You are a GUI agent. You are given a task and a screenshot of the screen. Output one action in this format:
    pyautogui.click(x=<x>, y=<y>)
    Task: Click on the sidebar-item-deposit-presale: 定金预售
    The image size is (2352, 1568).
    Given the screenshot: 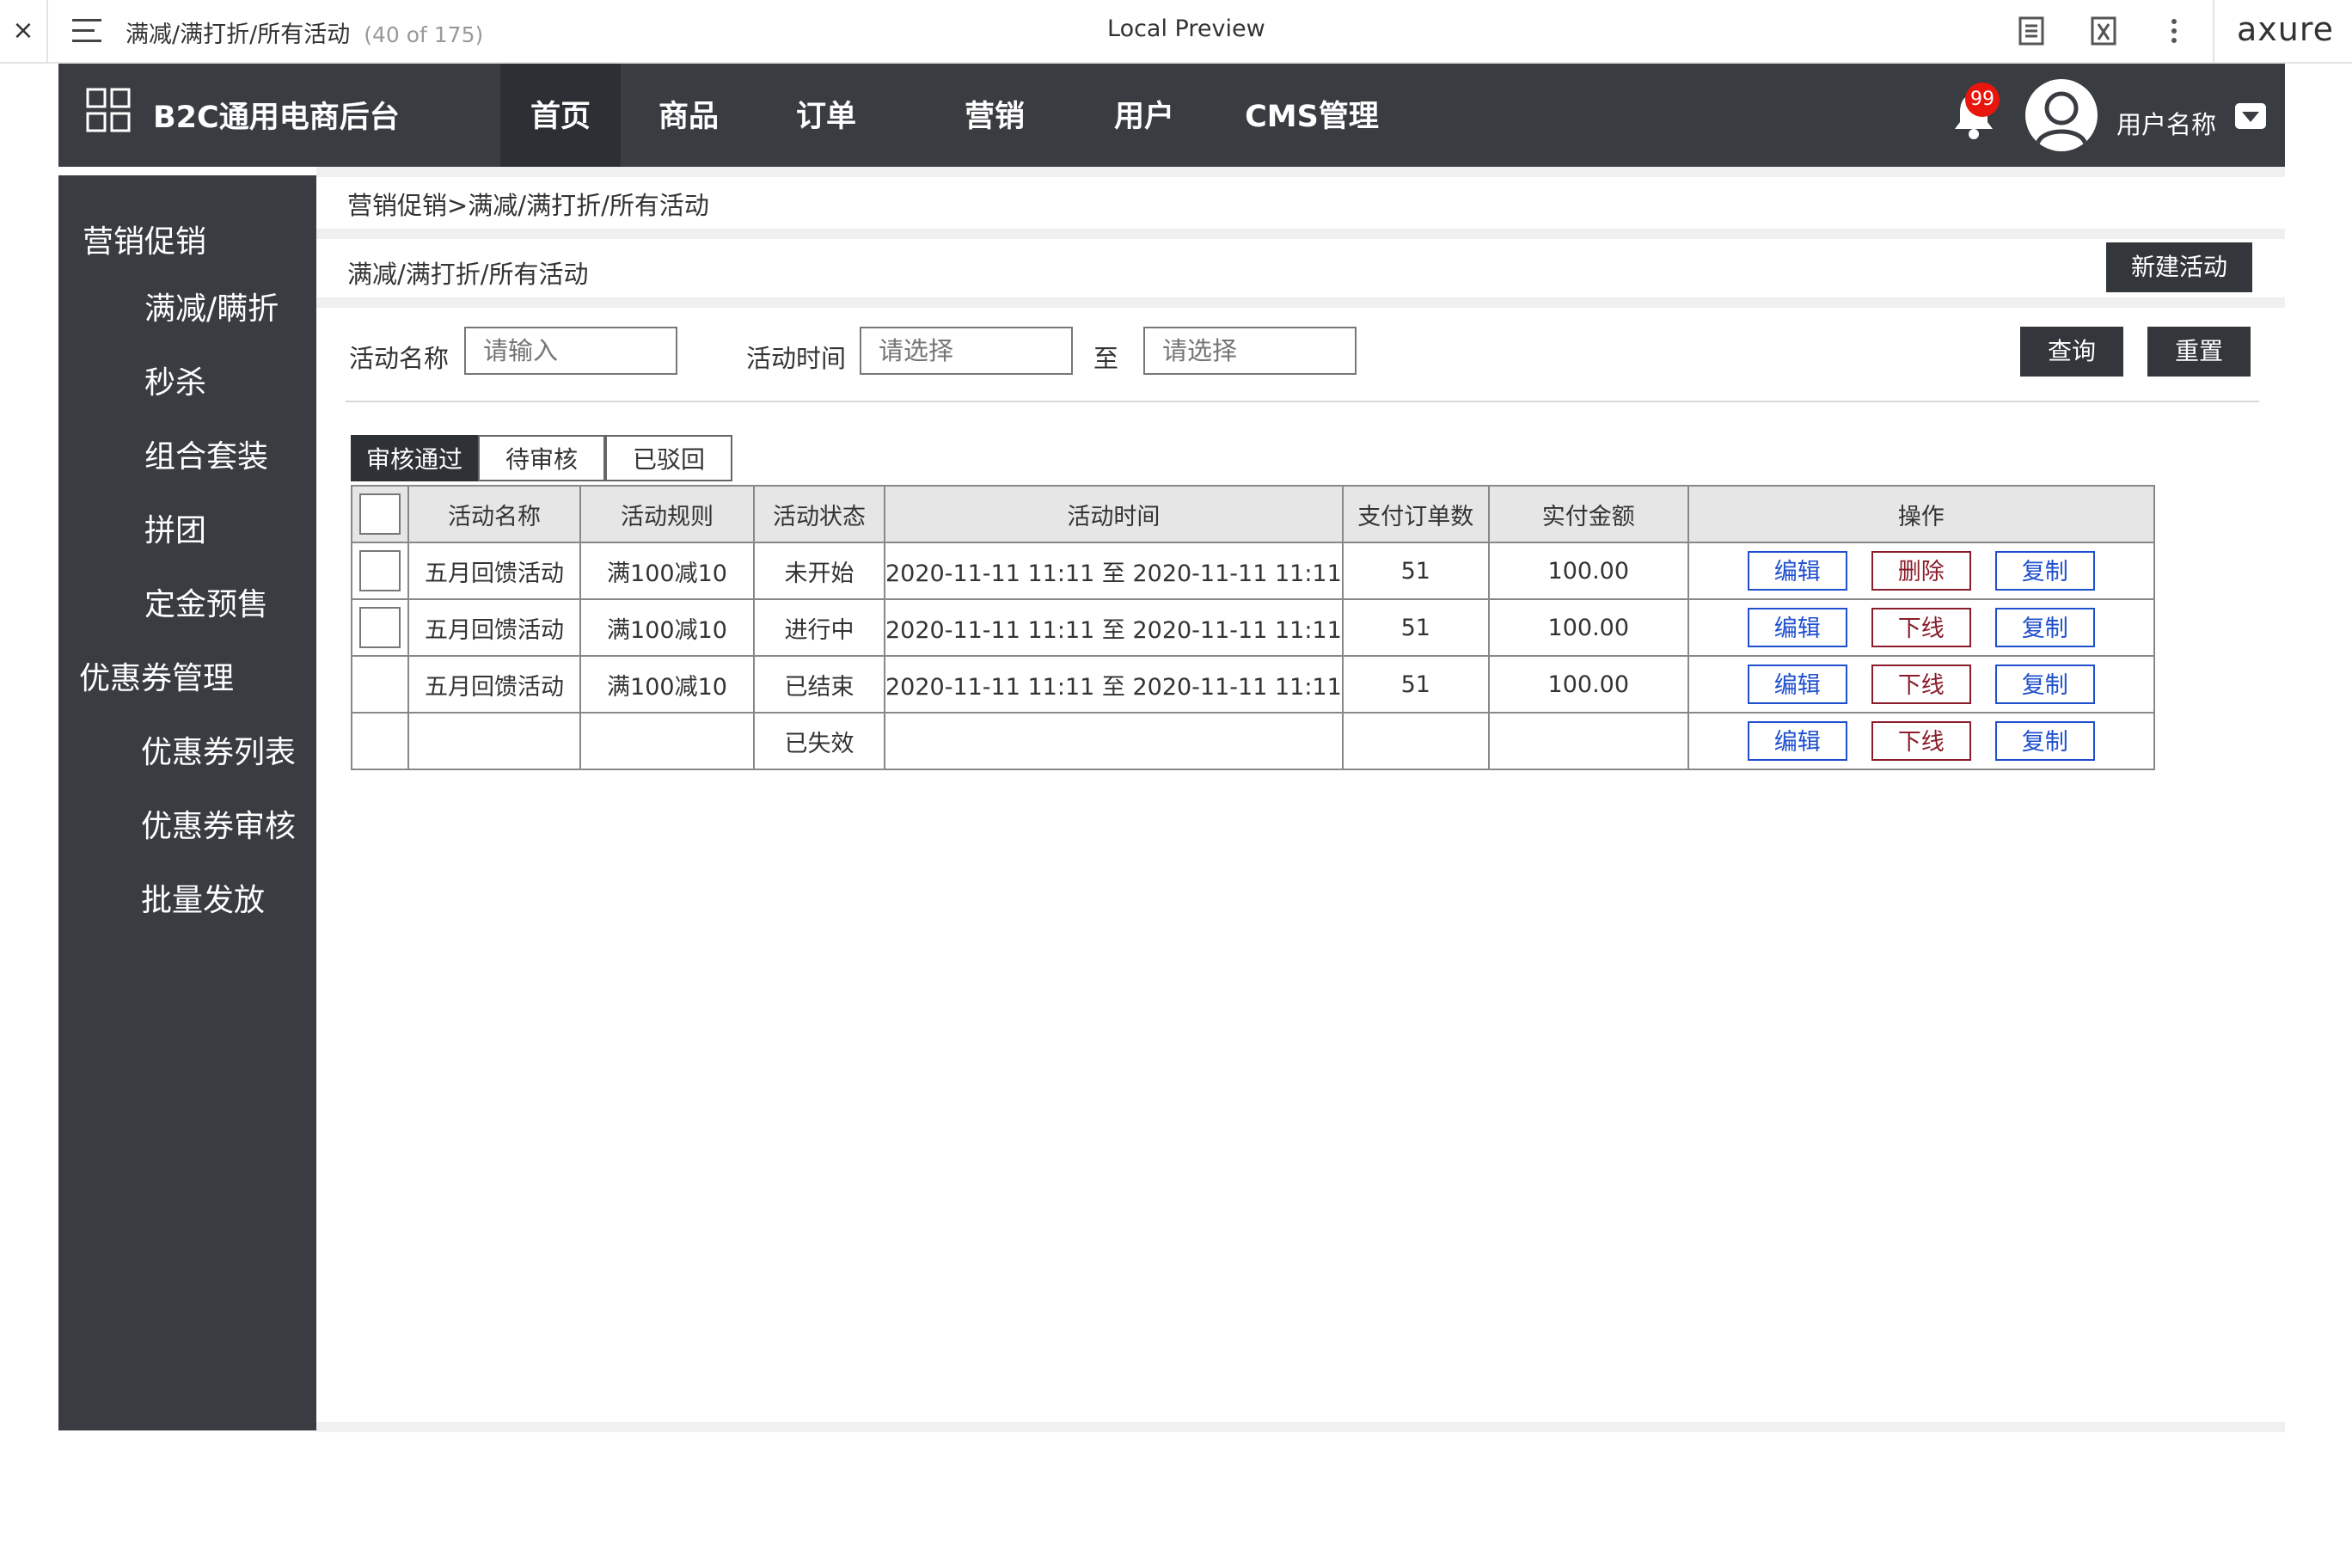 What is the action you would take?
    pyautogui.click(x=206, y=601)
    